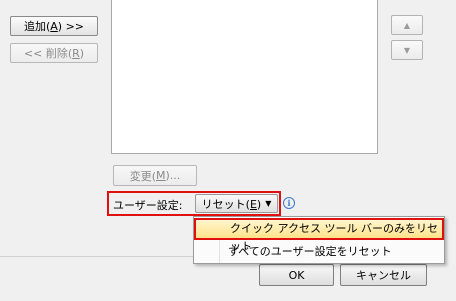  What do you see at coordinates (225, 204) in the screenshot?
I see `reset-button-prefix: リセット(` at bounding box center [225, 204].